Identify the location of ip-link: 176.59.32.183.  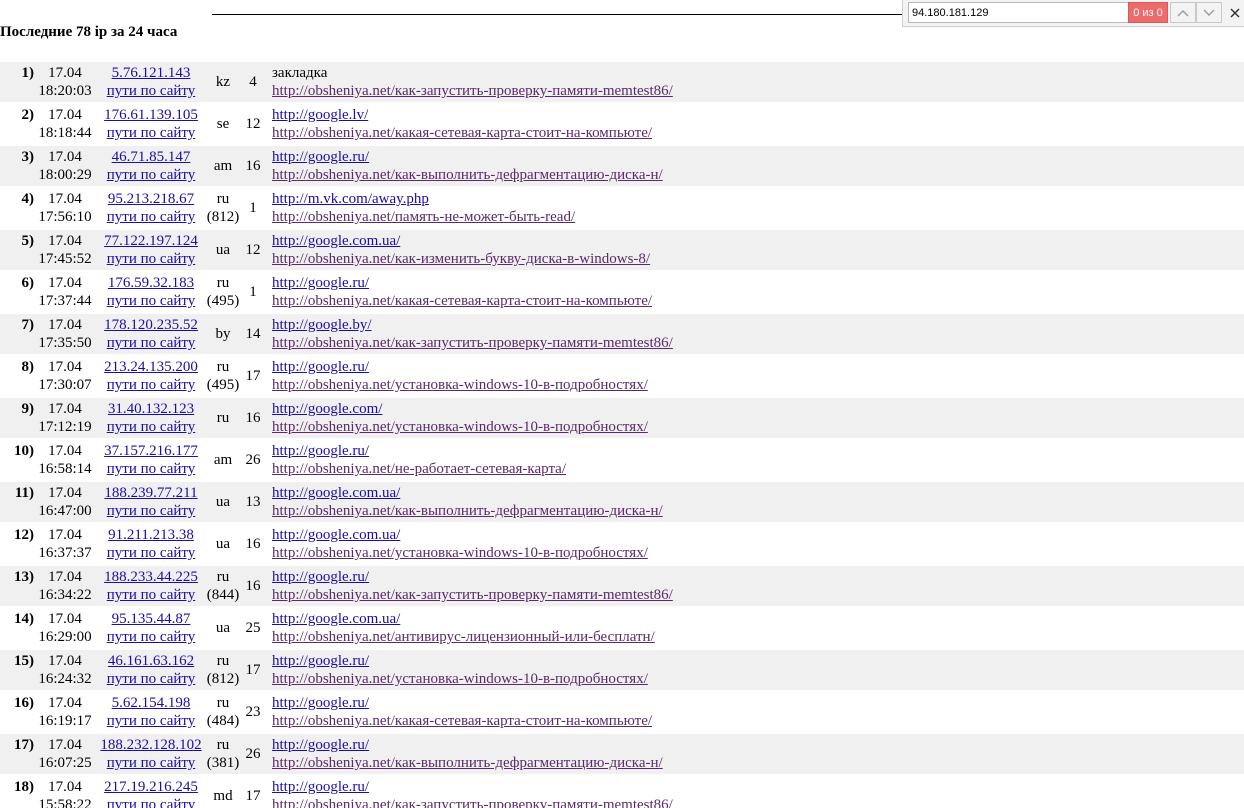
(151, 283).